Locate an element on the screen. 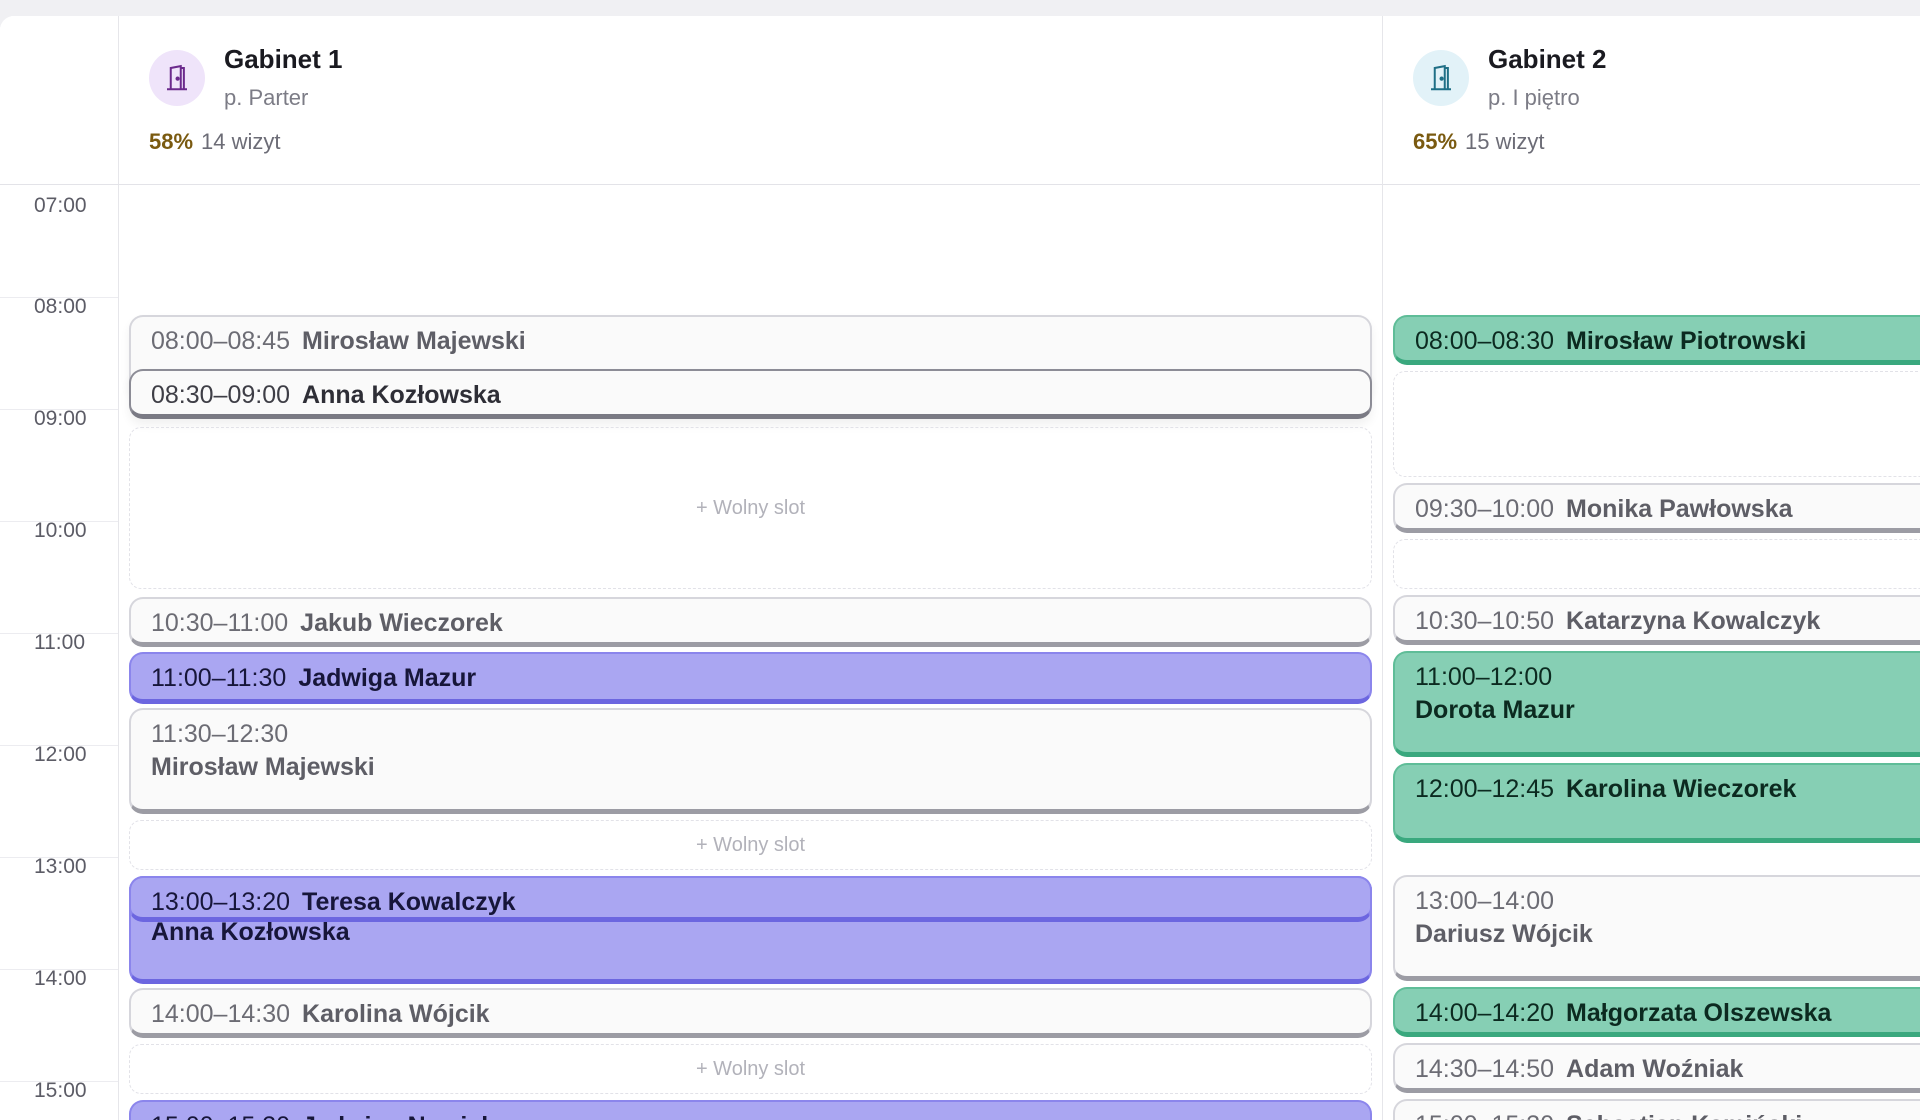  appointment-time: 10:30–10:50 is located at coordinates (1485, 621).